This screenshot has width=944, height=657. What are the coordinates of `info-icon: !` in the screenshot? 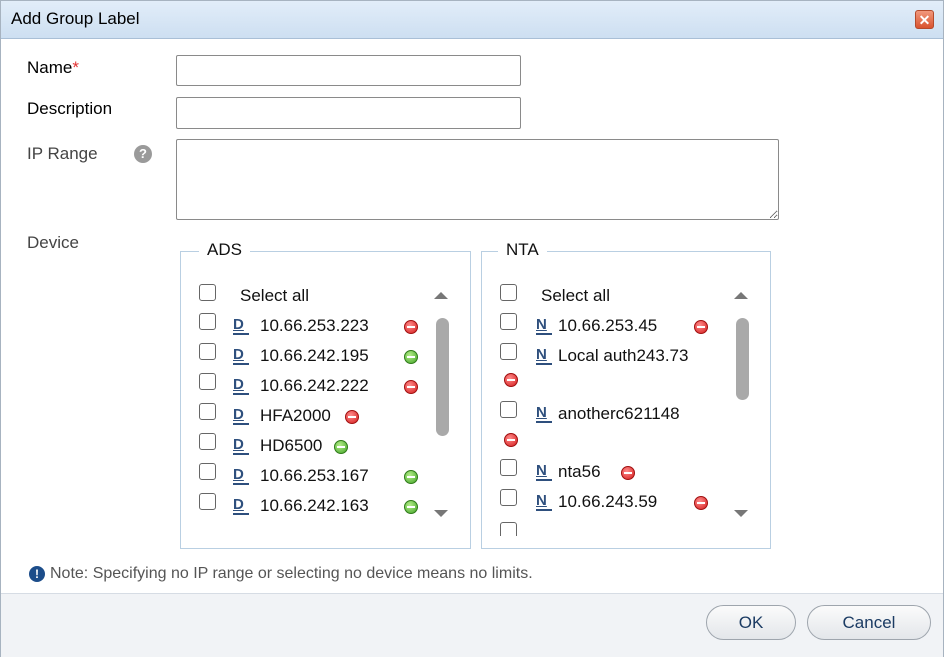 It's located at (37, 574).